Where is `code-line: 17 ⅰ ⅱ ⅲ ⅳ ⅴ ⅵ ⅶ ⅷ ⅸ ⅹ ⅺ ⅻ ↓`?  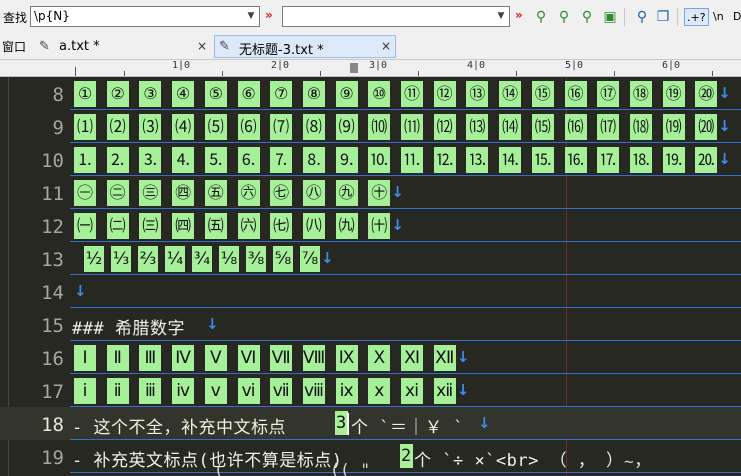
code-line: 17 ⅰ ⅱ ⅲ ⅳ ⅴ ⅵ ⅶ ⅷ ⅸ ⅹ ⅺ ⅻ ↓ is located at coordinates (370, 390).